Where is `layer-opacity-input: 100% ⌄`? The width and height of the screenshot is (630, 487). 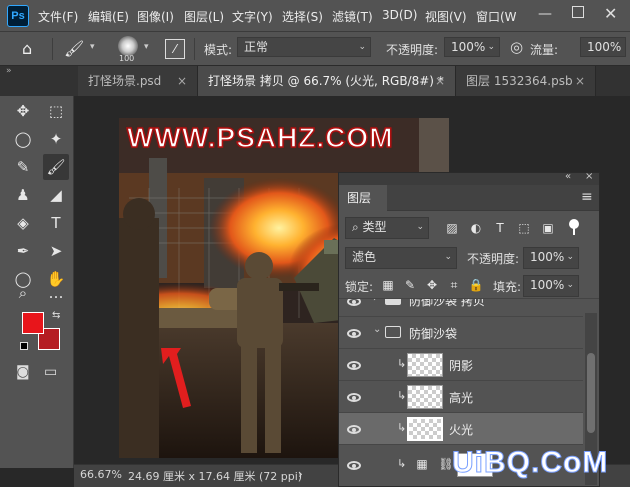 layer-opacity-input: 100% ⌄ is located at coordinates (551, 258).